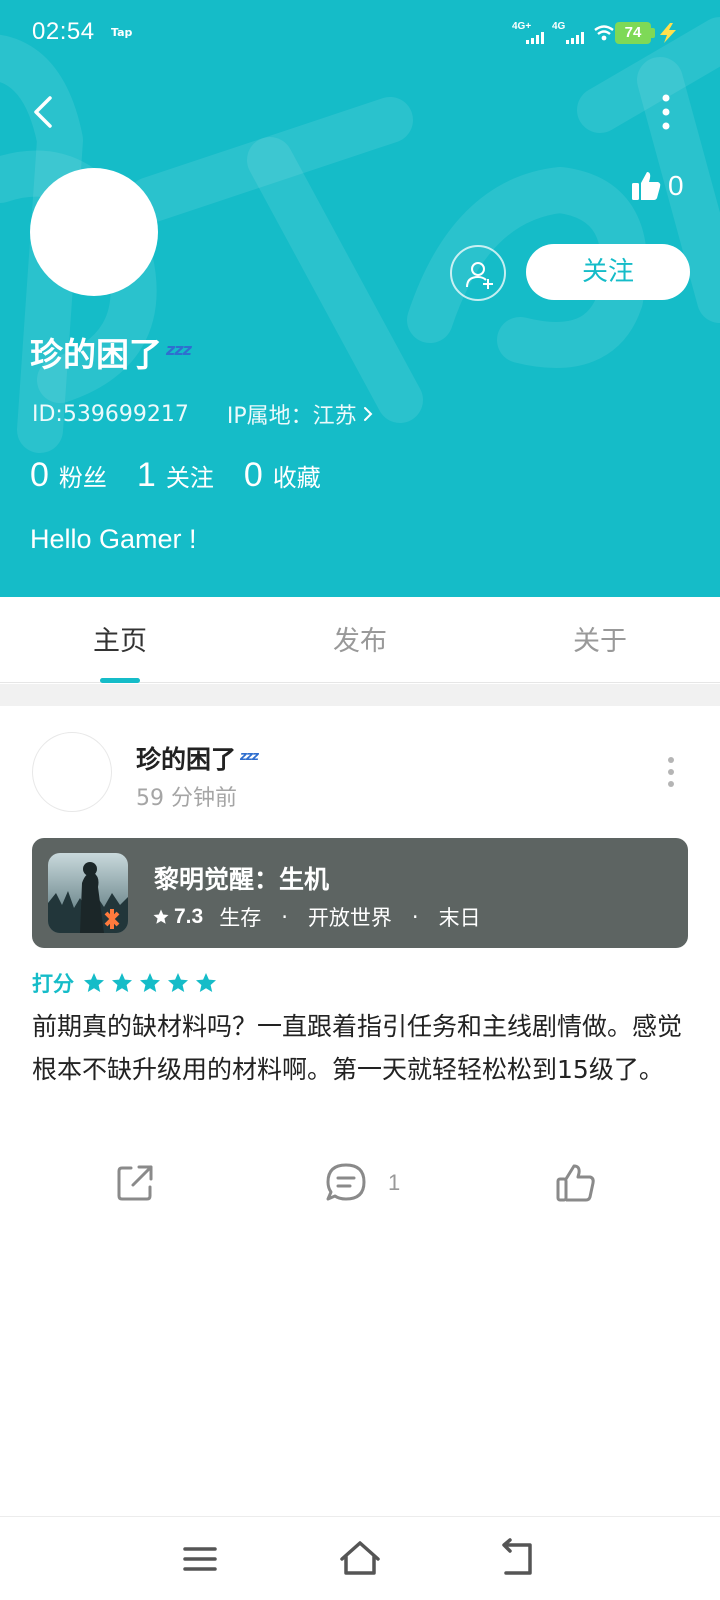 Image resolution: width=720 pixels, height=1600 pixels. Describe the element at coordinates (120, 680) in the screenshot. I see `active-tab-indicator` at that location.